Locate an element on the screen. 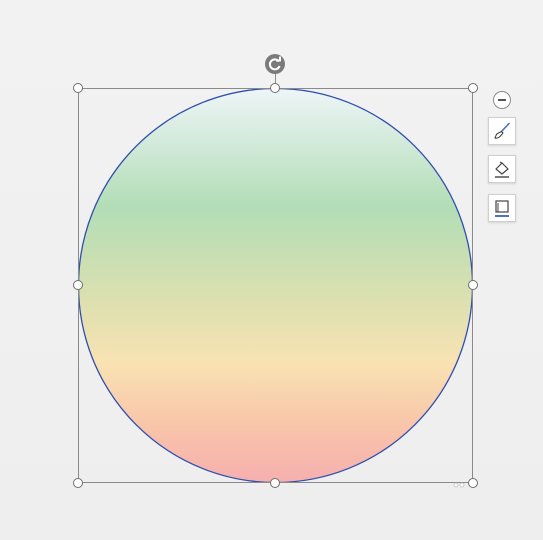 The width and height of the screenshot is (543, 540). shape-outline-icon is located at coordinates (502, 208).